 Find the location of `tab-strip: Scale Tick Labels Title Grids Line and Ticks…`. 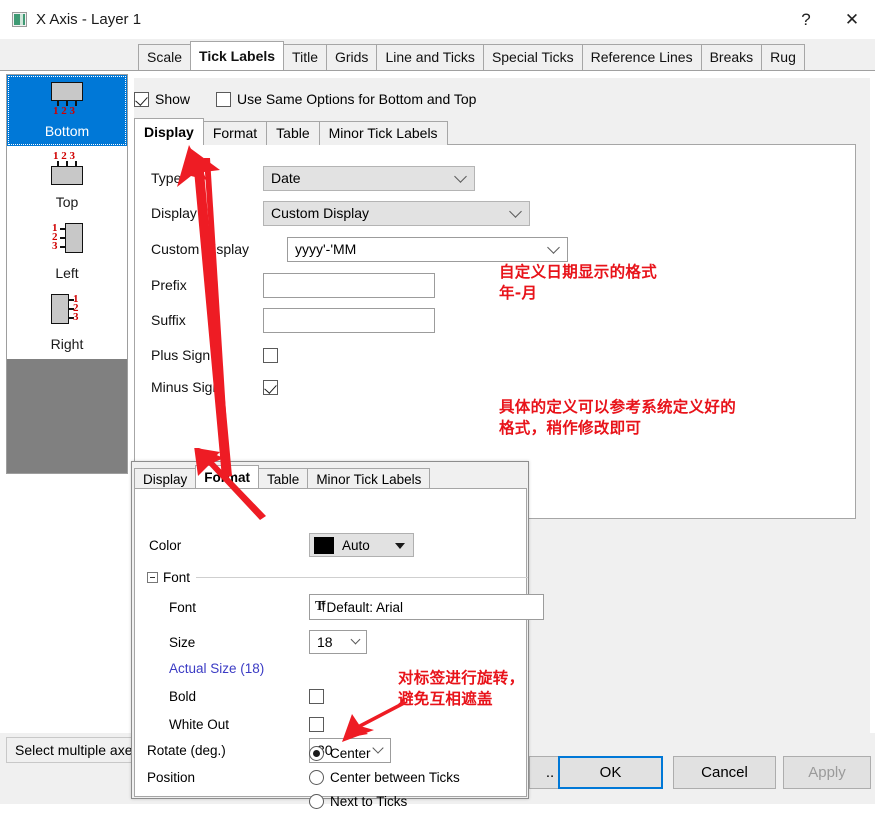

tab-strip: Scale Tick Labels Title Grids Line and Ticks… is located at coordinates (437, 55).